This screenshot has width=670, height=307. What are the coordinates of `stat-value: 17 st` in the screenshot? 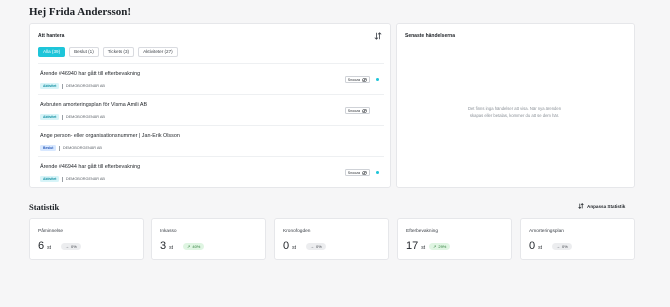 It's located at (415, 246).